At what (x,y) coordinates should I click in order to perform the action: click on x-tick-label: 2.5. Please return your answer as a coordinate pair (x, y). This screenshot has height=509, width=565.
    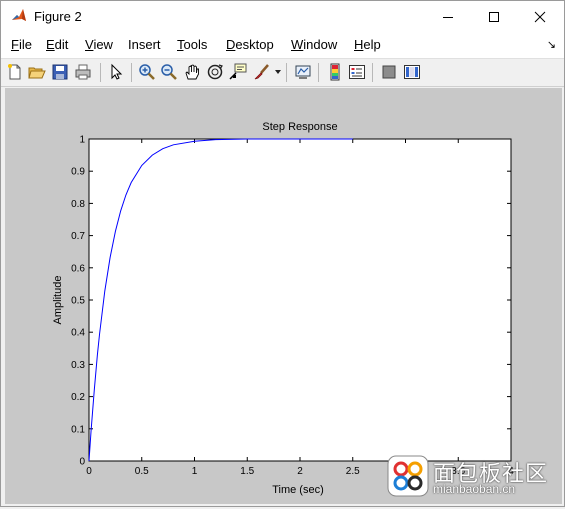
    Looking at the image, I should click on (353, 471).